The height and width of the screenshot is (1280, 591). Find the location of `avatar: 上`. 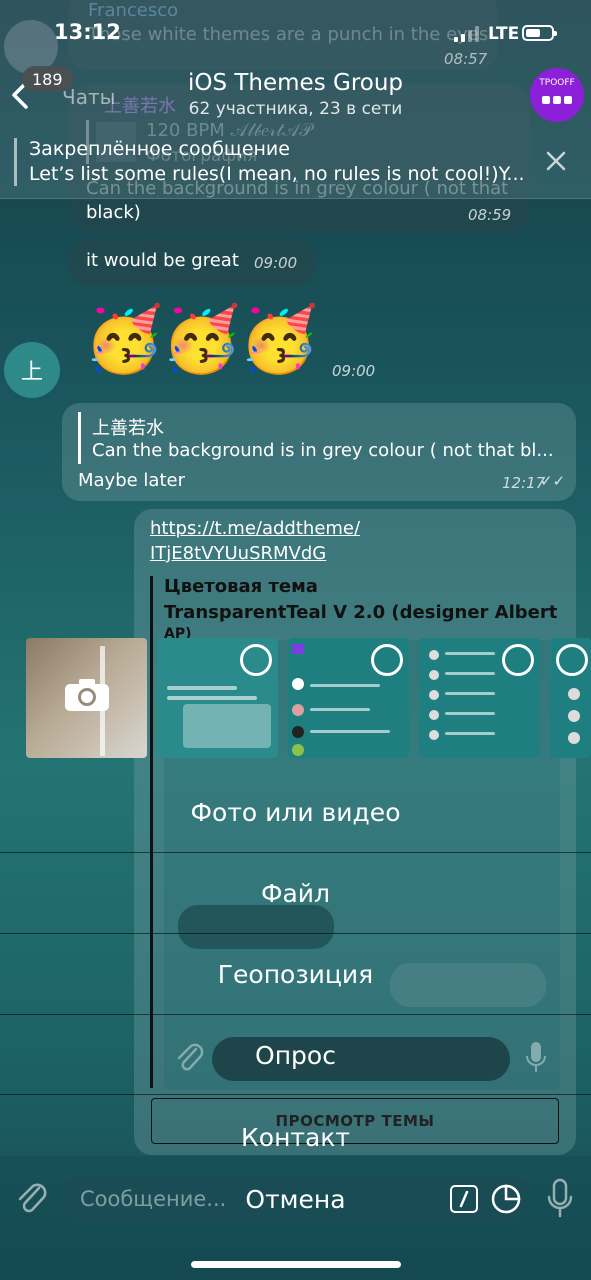

avatar: 上 is located at coordinates (32, 370).